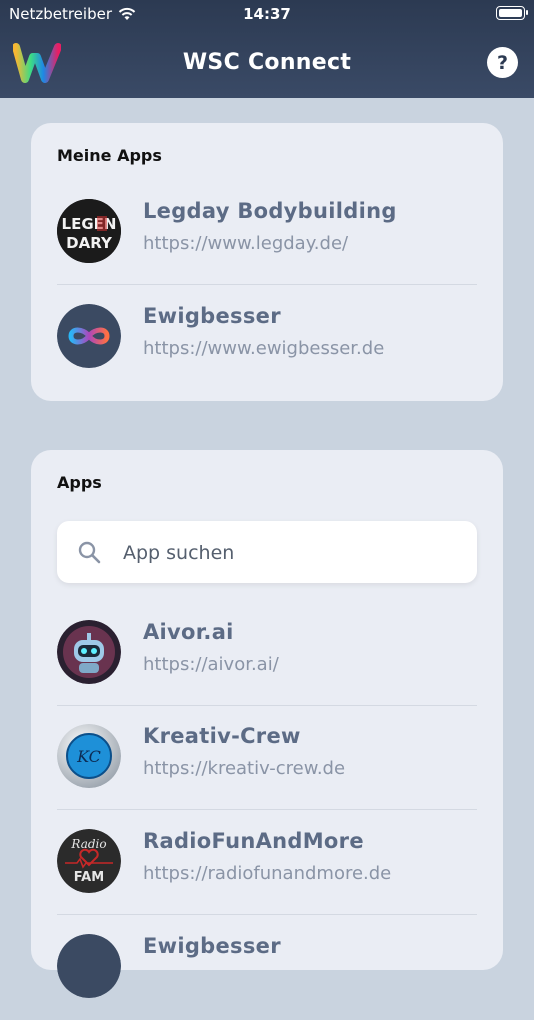 The width and height of the screenshot is (534, 1020). Describe the element at coordinates (267, 49) in the screenshot. I see `app-header: Netzbetreiber 14:37 WSC Connect ?` at that location.